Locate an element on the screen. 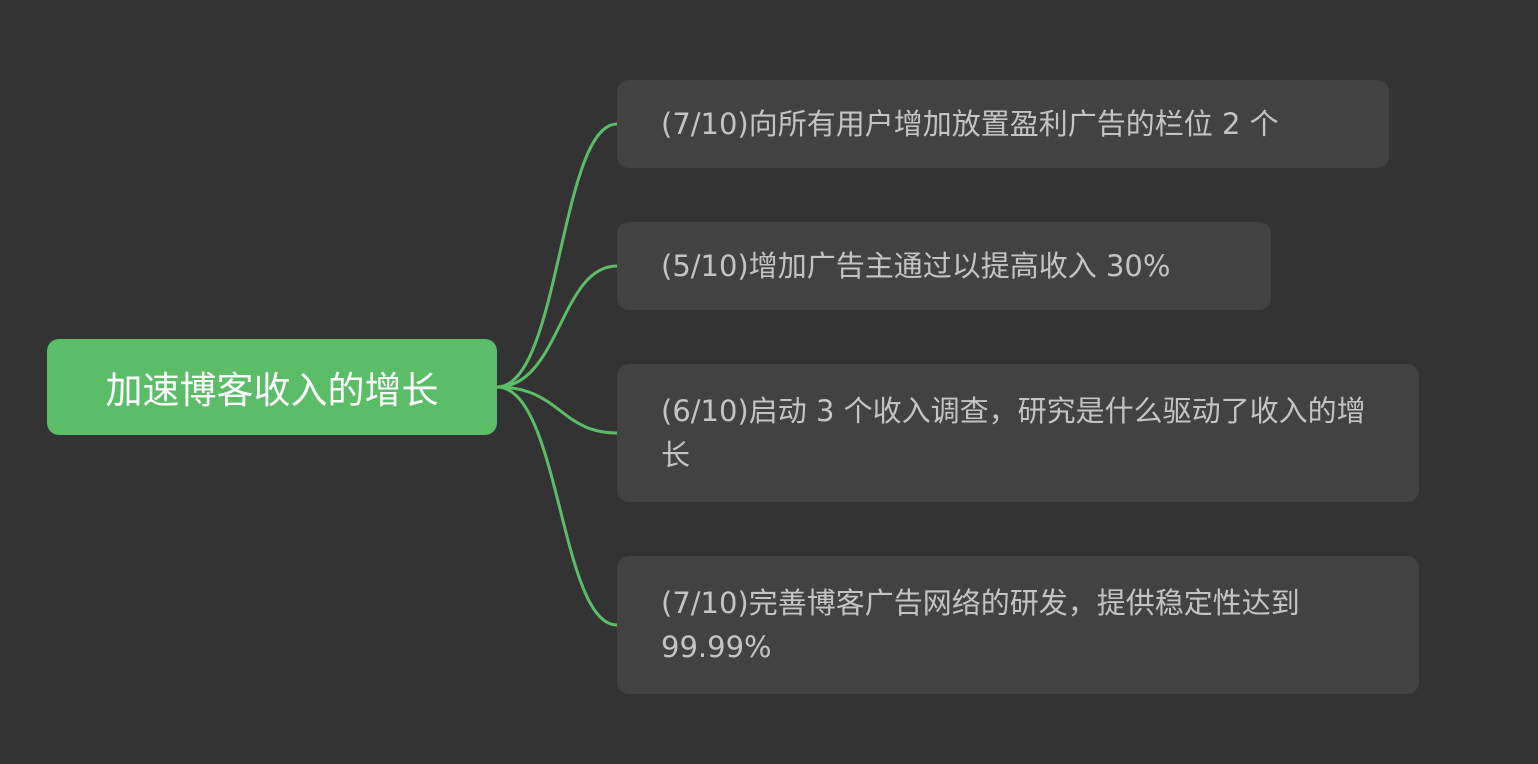  branch-topic-label: (6/10)启动 3 个收入调查，研究是什么驱动了收入的增长 is located at coordinates (1013, 433).